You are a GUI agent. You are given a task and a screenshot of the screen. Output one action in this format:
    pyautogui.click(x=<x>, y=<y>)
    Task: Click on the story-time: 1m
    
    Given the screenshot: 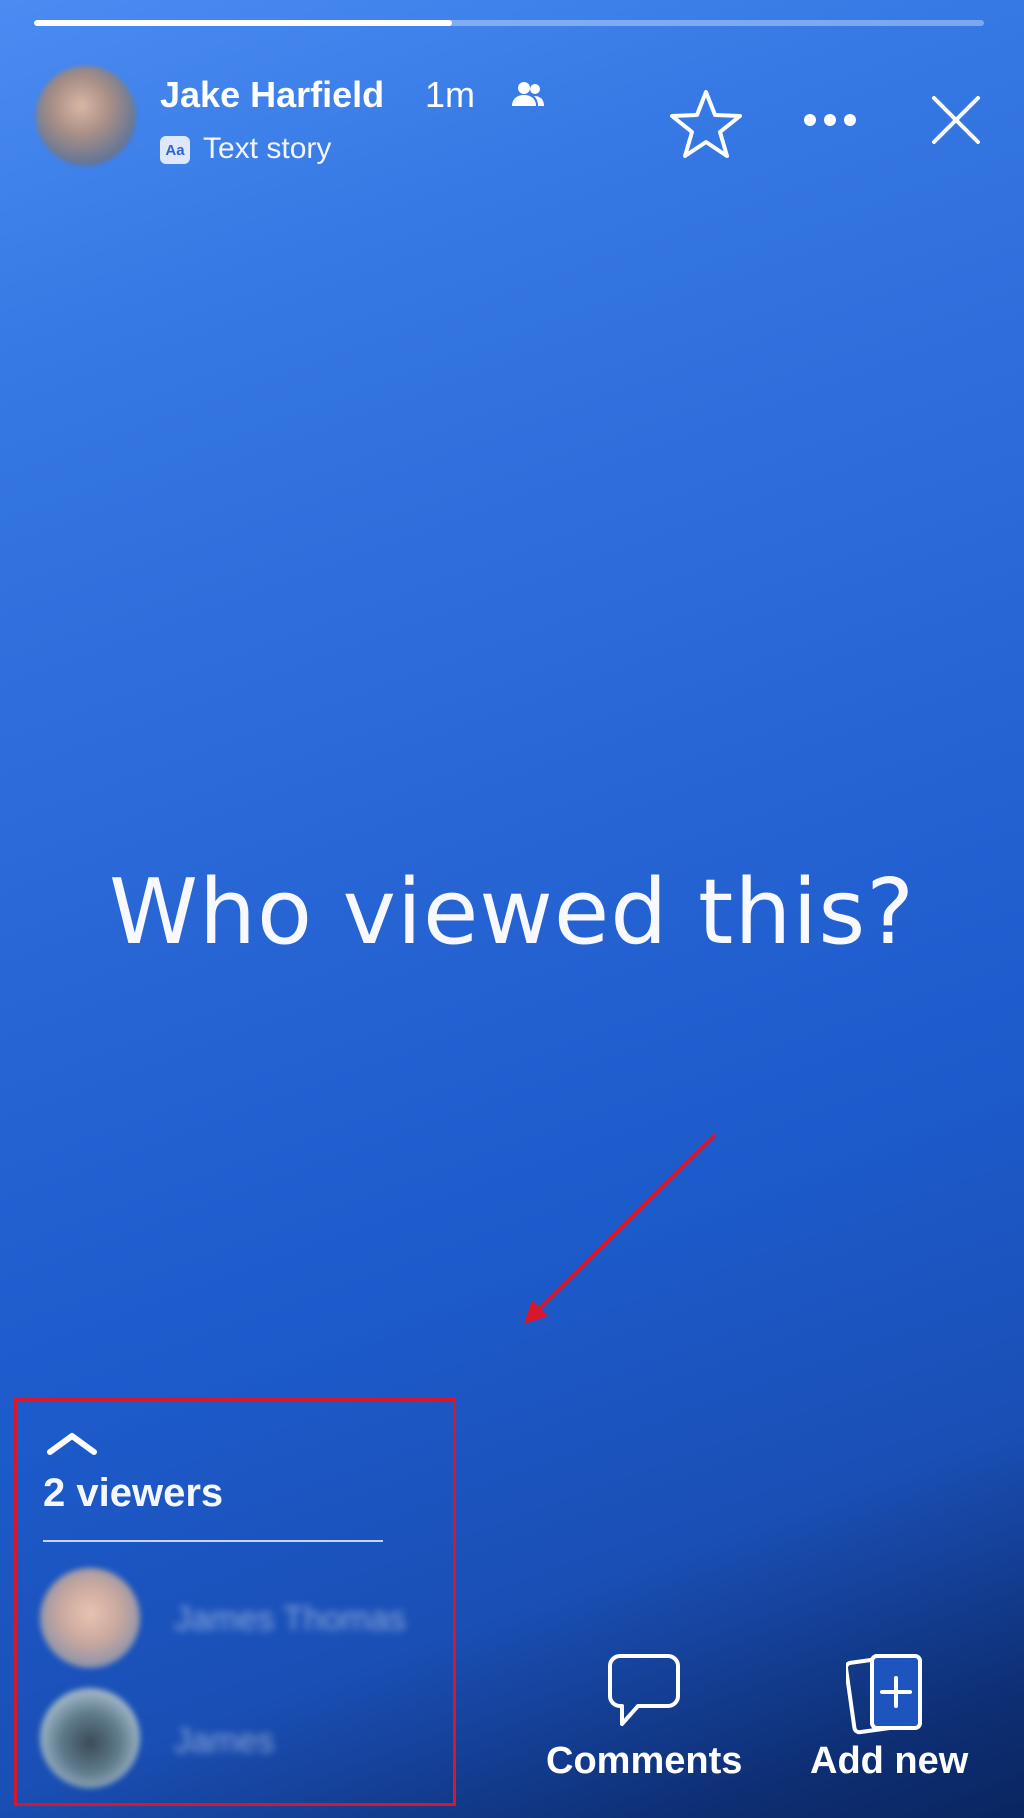 What is the action you would take?
    pyautogui.click(x=450, y=94)
    